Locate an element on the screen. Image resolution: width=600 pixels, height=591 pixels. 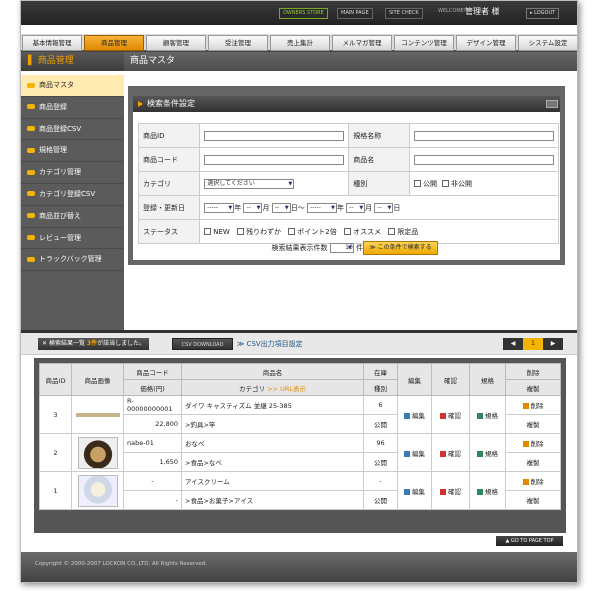
end-year-select: ----- is located at coordinates (321, 207).